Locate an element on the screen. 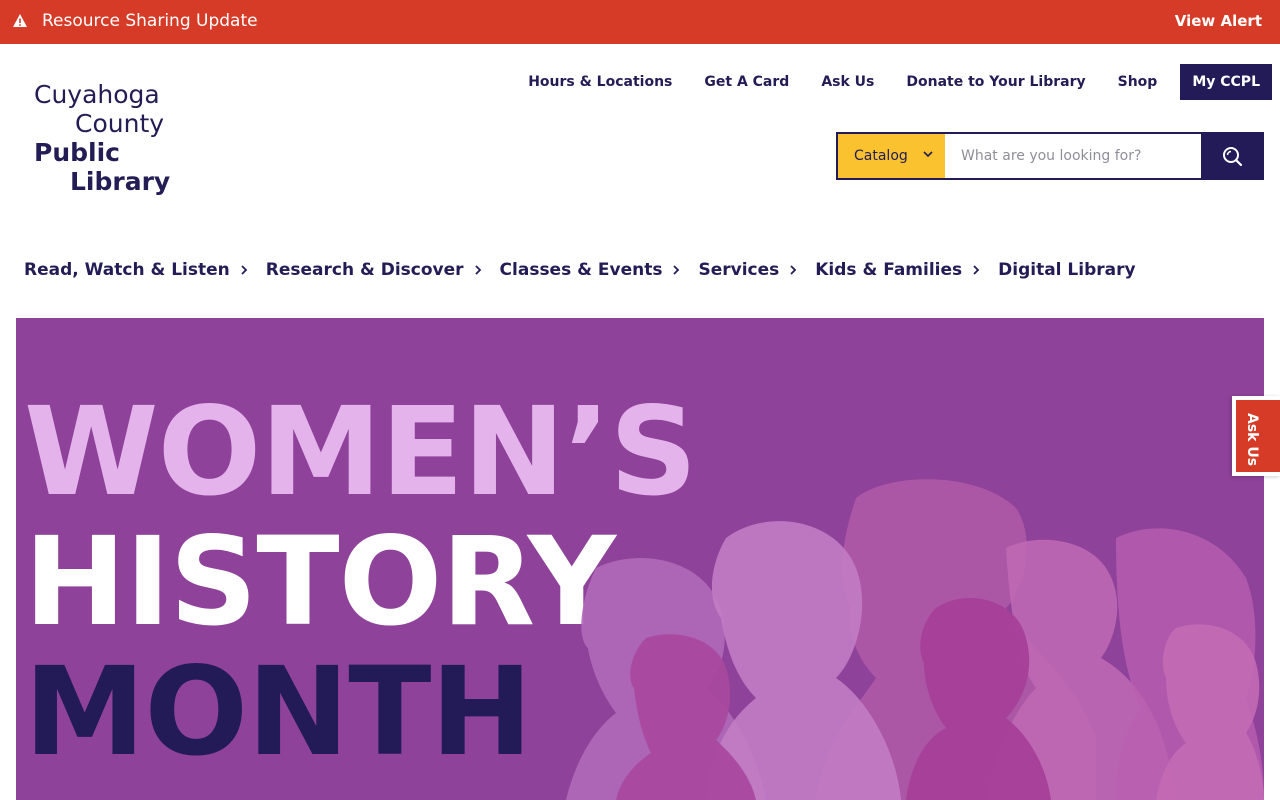  logo-line-1: Cuyahoga is located at coordinates (97, 94).